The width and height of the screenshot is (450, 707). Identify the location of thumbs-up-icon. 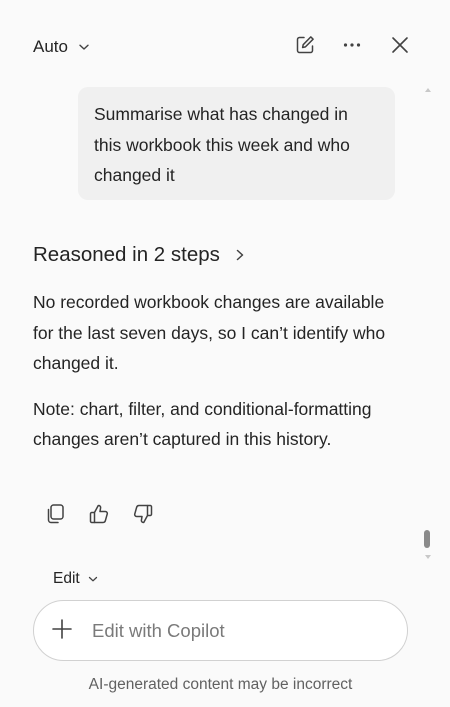
(99, 516).